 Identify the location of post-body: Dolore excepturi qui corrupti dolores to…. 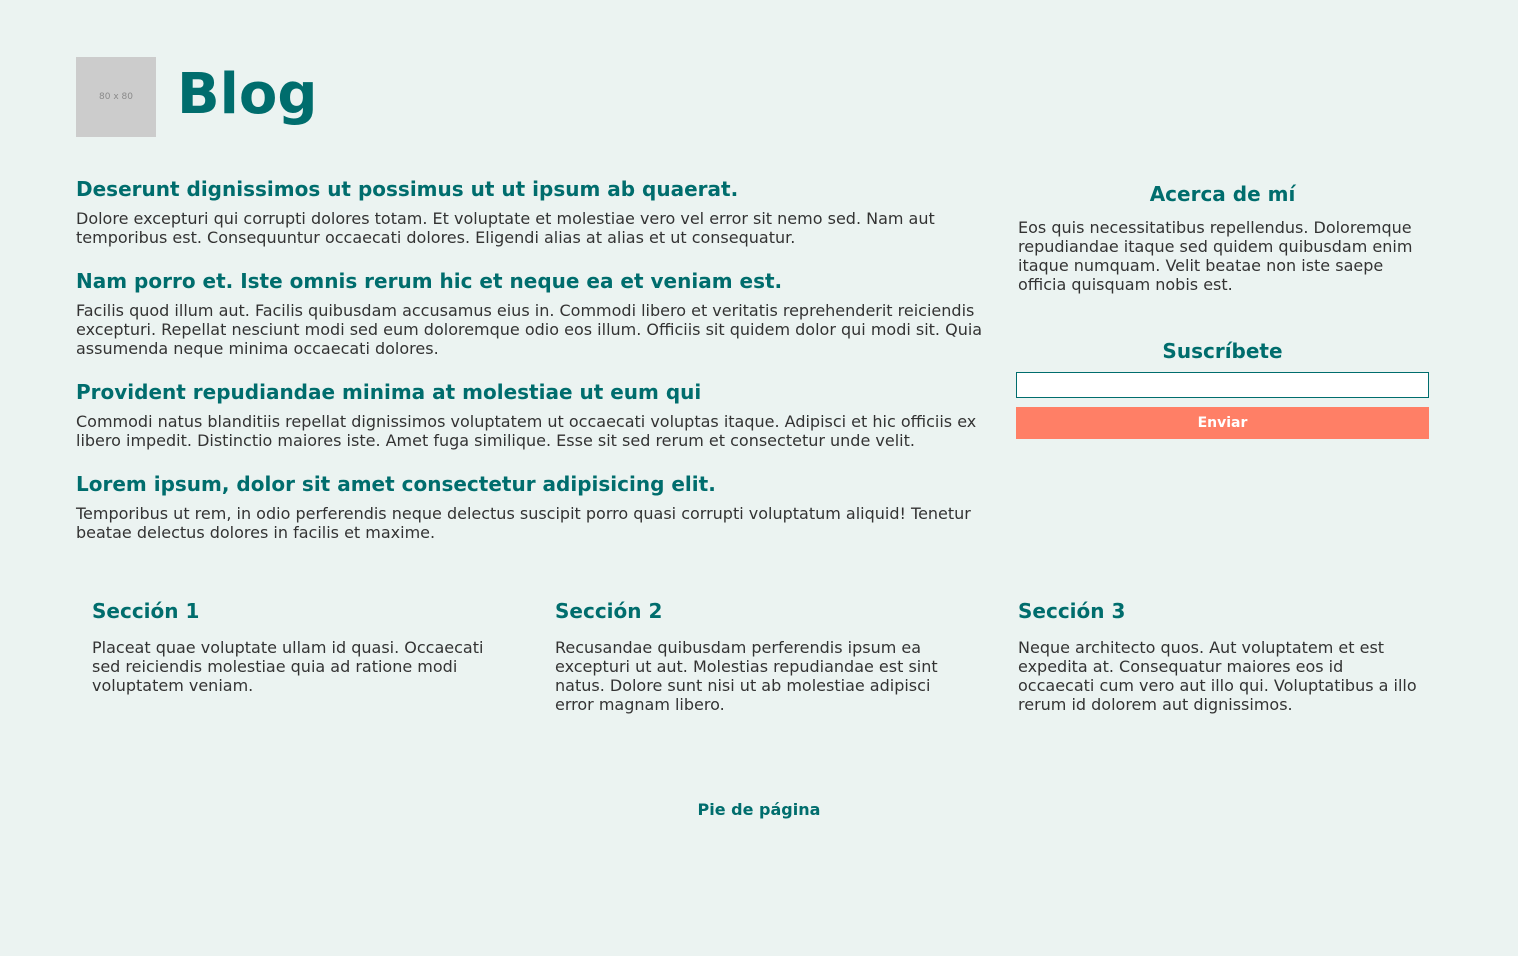
(505, 228).